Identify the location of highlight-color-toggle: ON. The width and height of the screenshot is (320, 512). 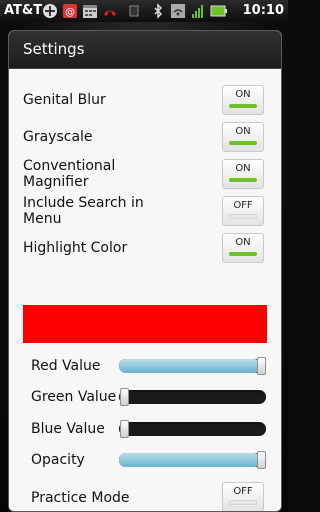
(243, 248).